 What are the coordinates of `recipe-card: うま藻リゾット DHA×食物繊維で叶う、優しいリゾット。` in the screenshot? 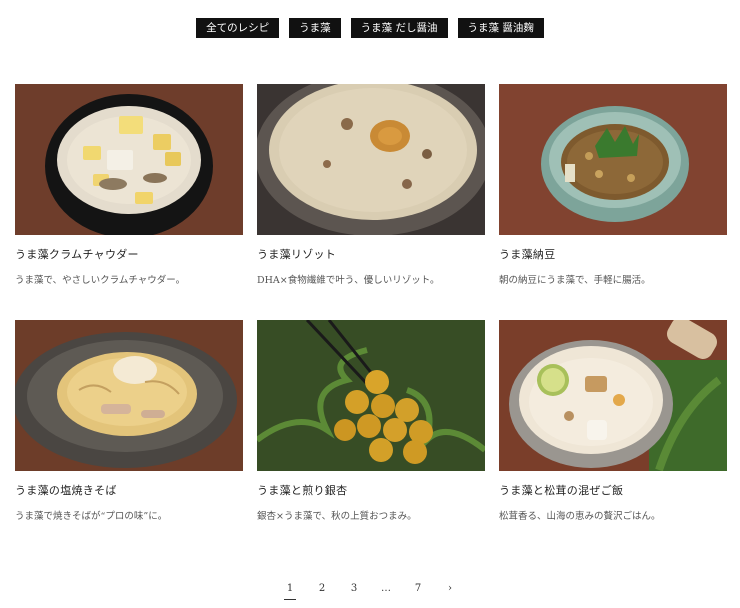 It's located at (371, 202).